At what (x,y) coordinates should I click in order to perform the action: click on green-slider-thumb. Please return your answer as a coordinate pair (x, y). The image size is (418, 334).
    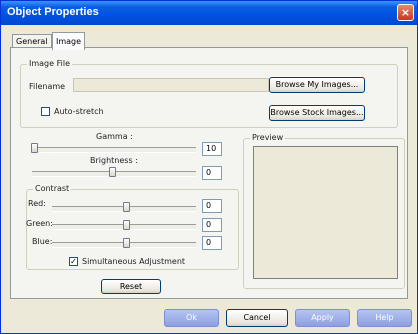
    Looking at the image, I should click on (126, 225).